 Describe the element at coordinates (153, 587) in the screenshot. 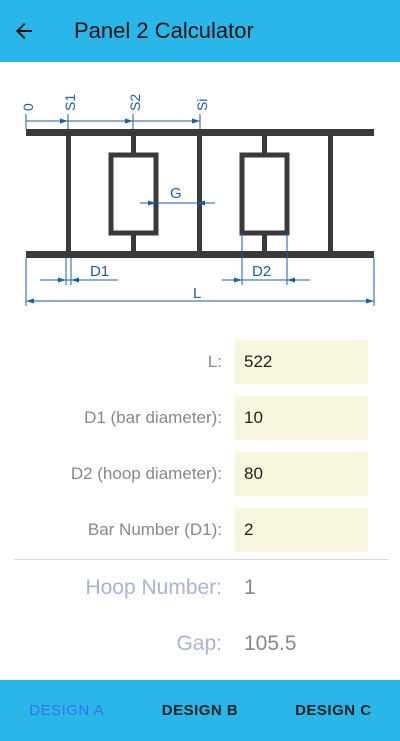

I see `hoop-number-label: Hoop Number:` at that location.